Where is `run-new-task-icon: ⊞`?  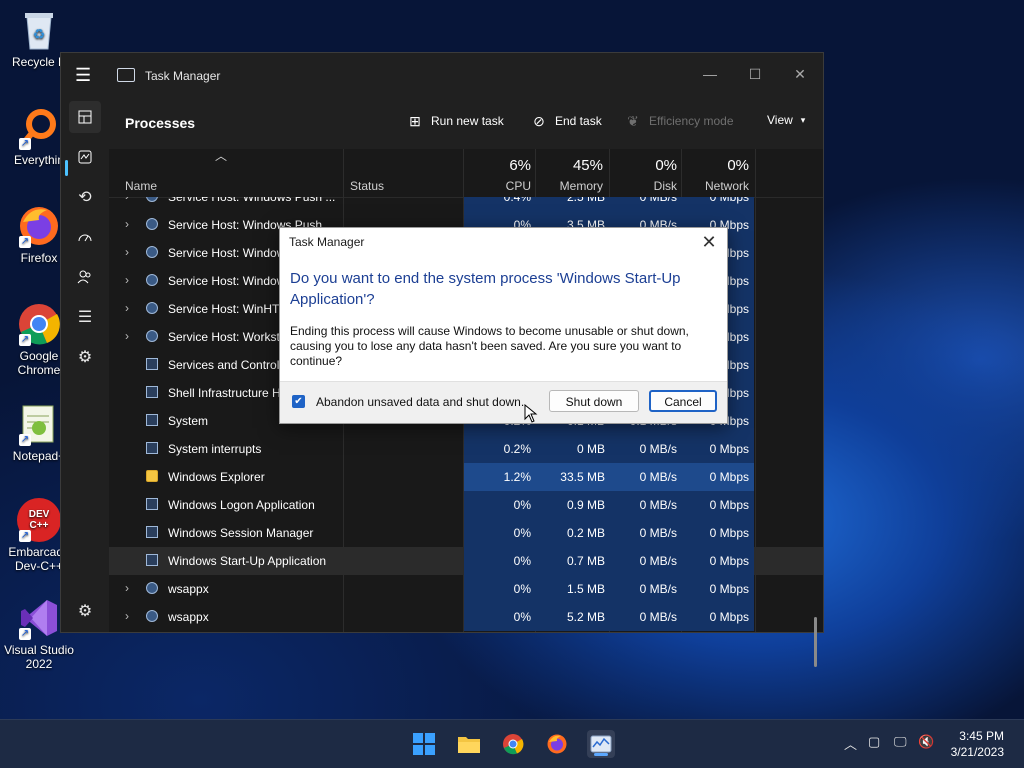 run-new-task-icon: ⊞ is located at coordinates (415, 121).